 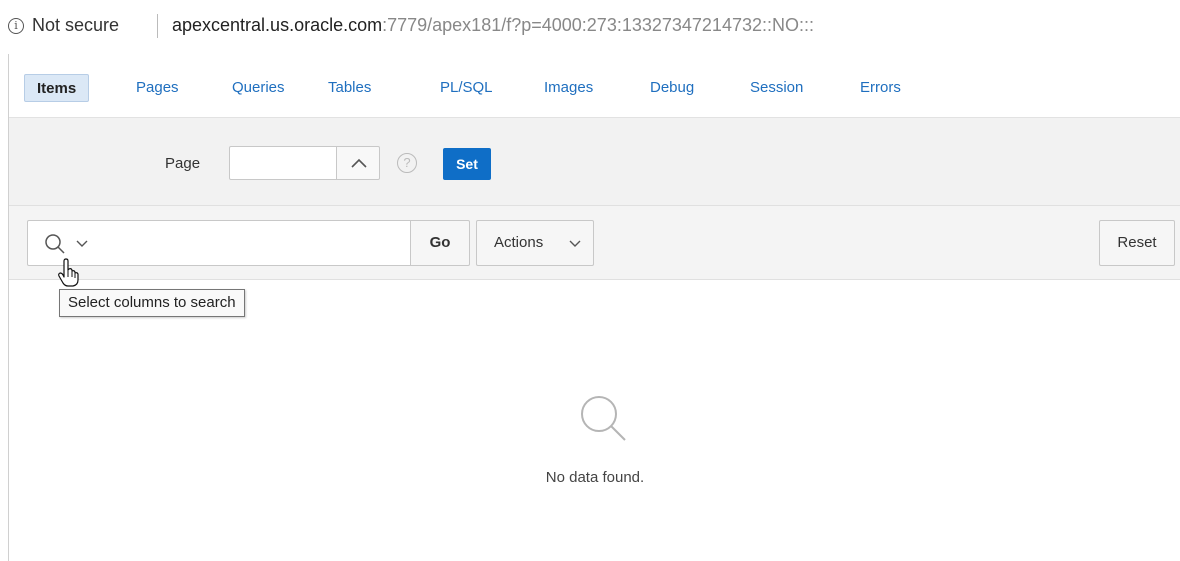 What do you see at coordinates (75, 25) in the screenshot?
I see `security-status: Not secure` at bounding box center [75, 25].